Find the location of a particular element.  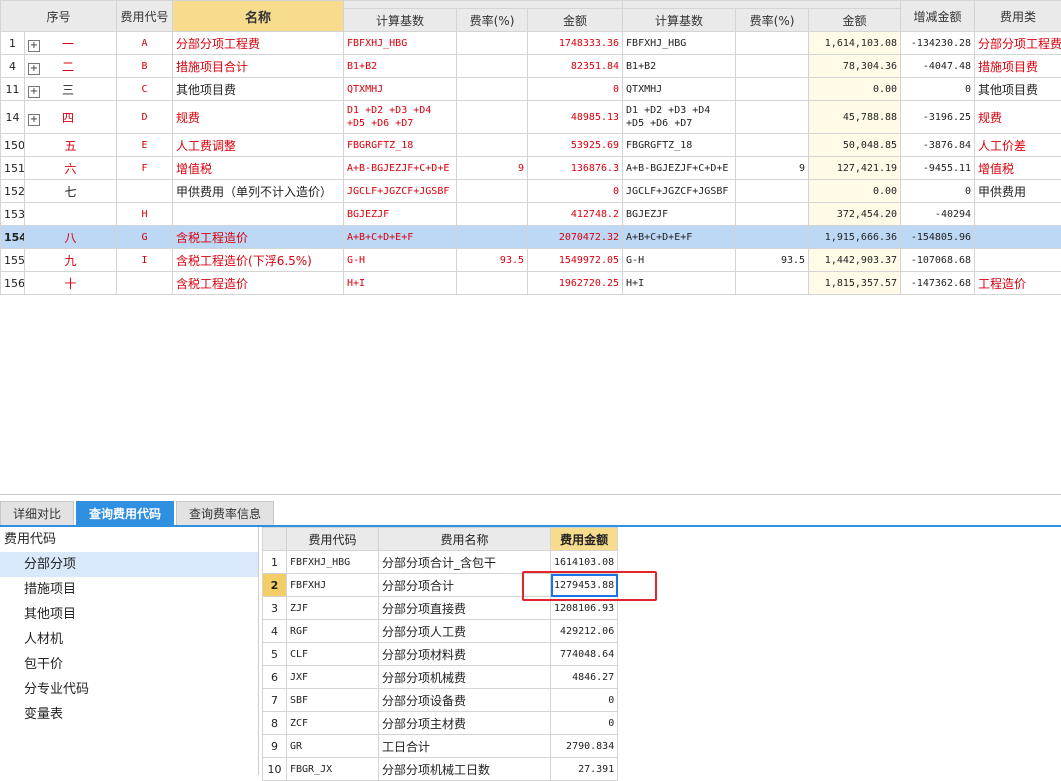

row-calc-base-2: H+I is located at coordinates (679, 283).